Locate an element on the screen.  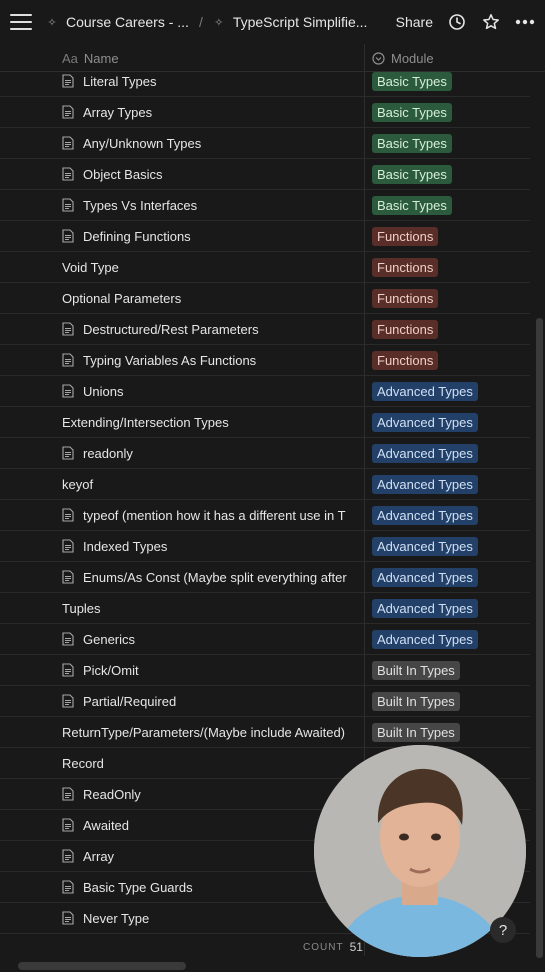
table-row: Typing Variables As Functions Functions is located at coordinates (265, 360).